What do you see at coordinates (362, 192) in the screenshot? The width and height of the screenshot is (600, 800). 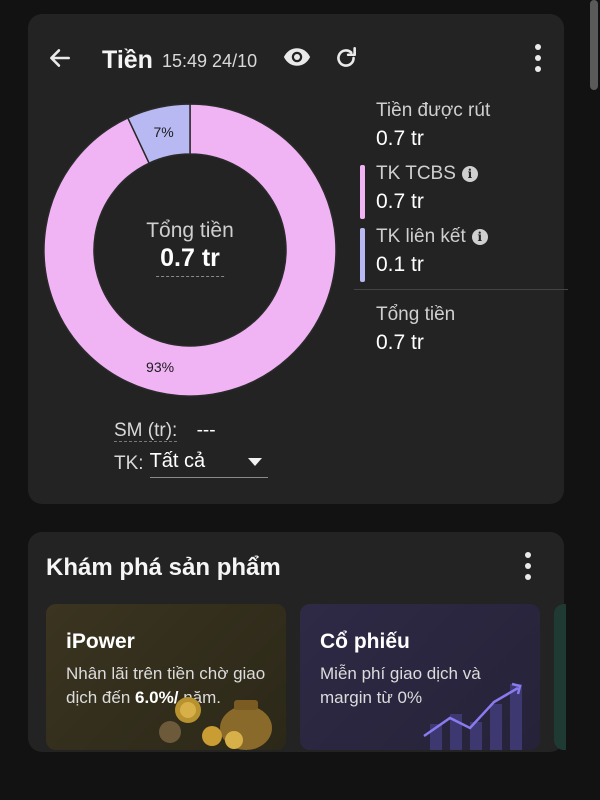 I see `tcbs-color-bar` at bounding box center [362, 192].